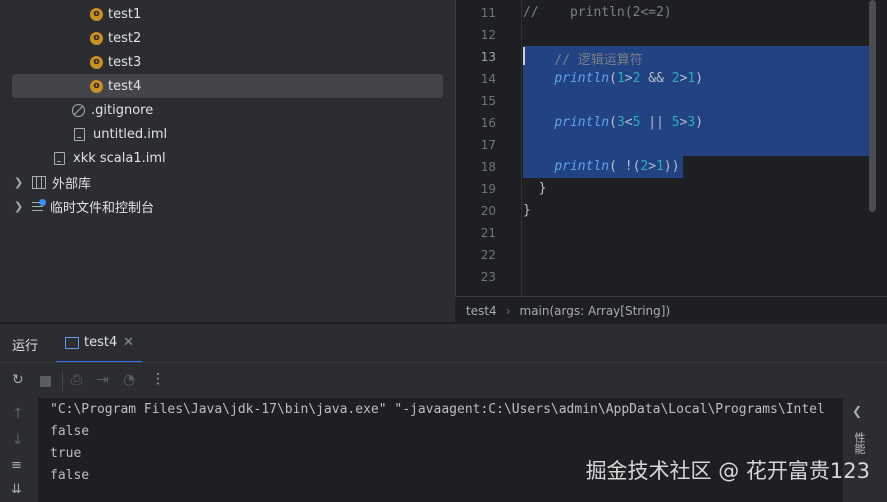  Describe the element at coordinates (727, 471) in the screenshot. I see `watermark: 掘金技术社区 @ 花开富贵123` at that location.